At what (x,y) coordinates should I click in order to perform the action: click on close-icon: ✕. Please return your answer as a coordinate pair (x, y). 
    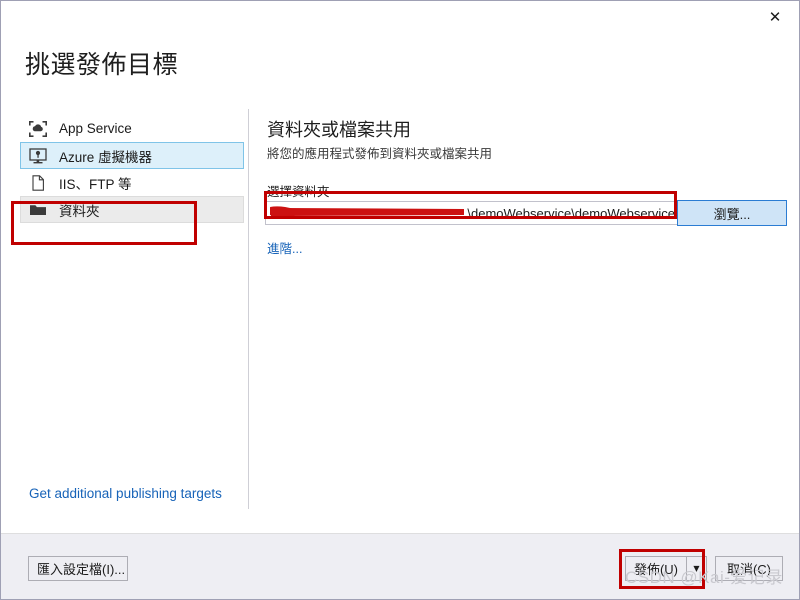
    Looking at the image, I should click on (775, 17).